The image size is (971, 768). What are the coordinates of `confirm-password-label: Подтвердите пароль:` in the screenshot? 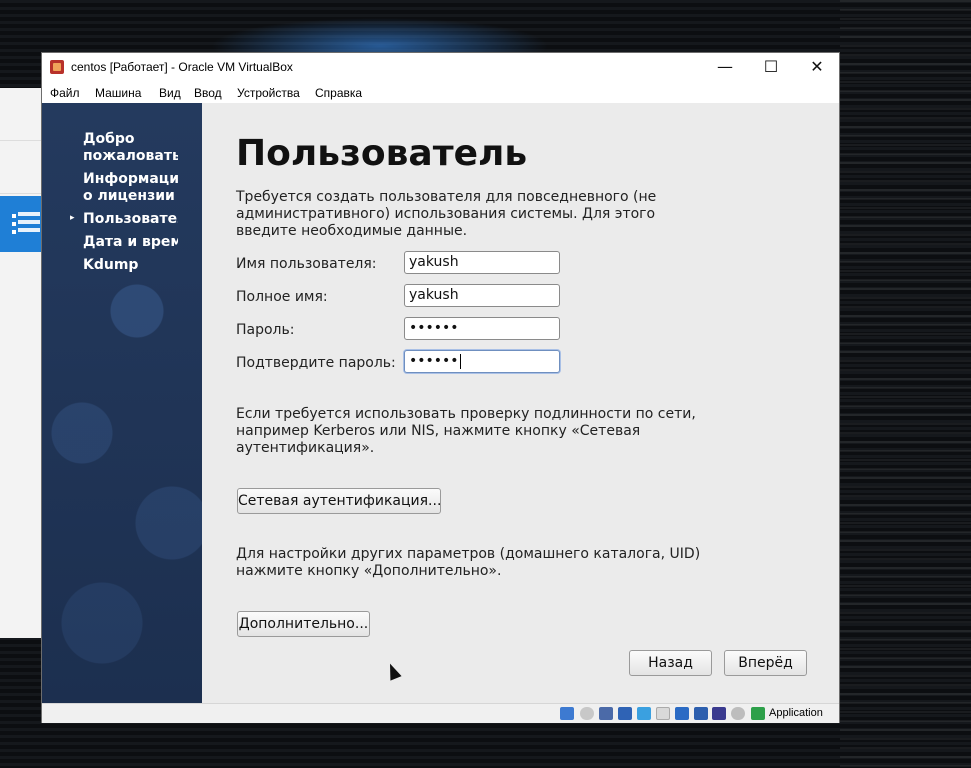 It's located at (316, 363).